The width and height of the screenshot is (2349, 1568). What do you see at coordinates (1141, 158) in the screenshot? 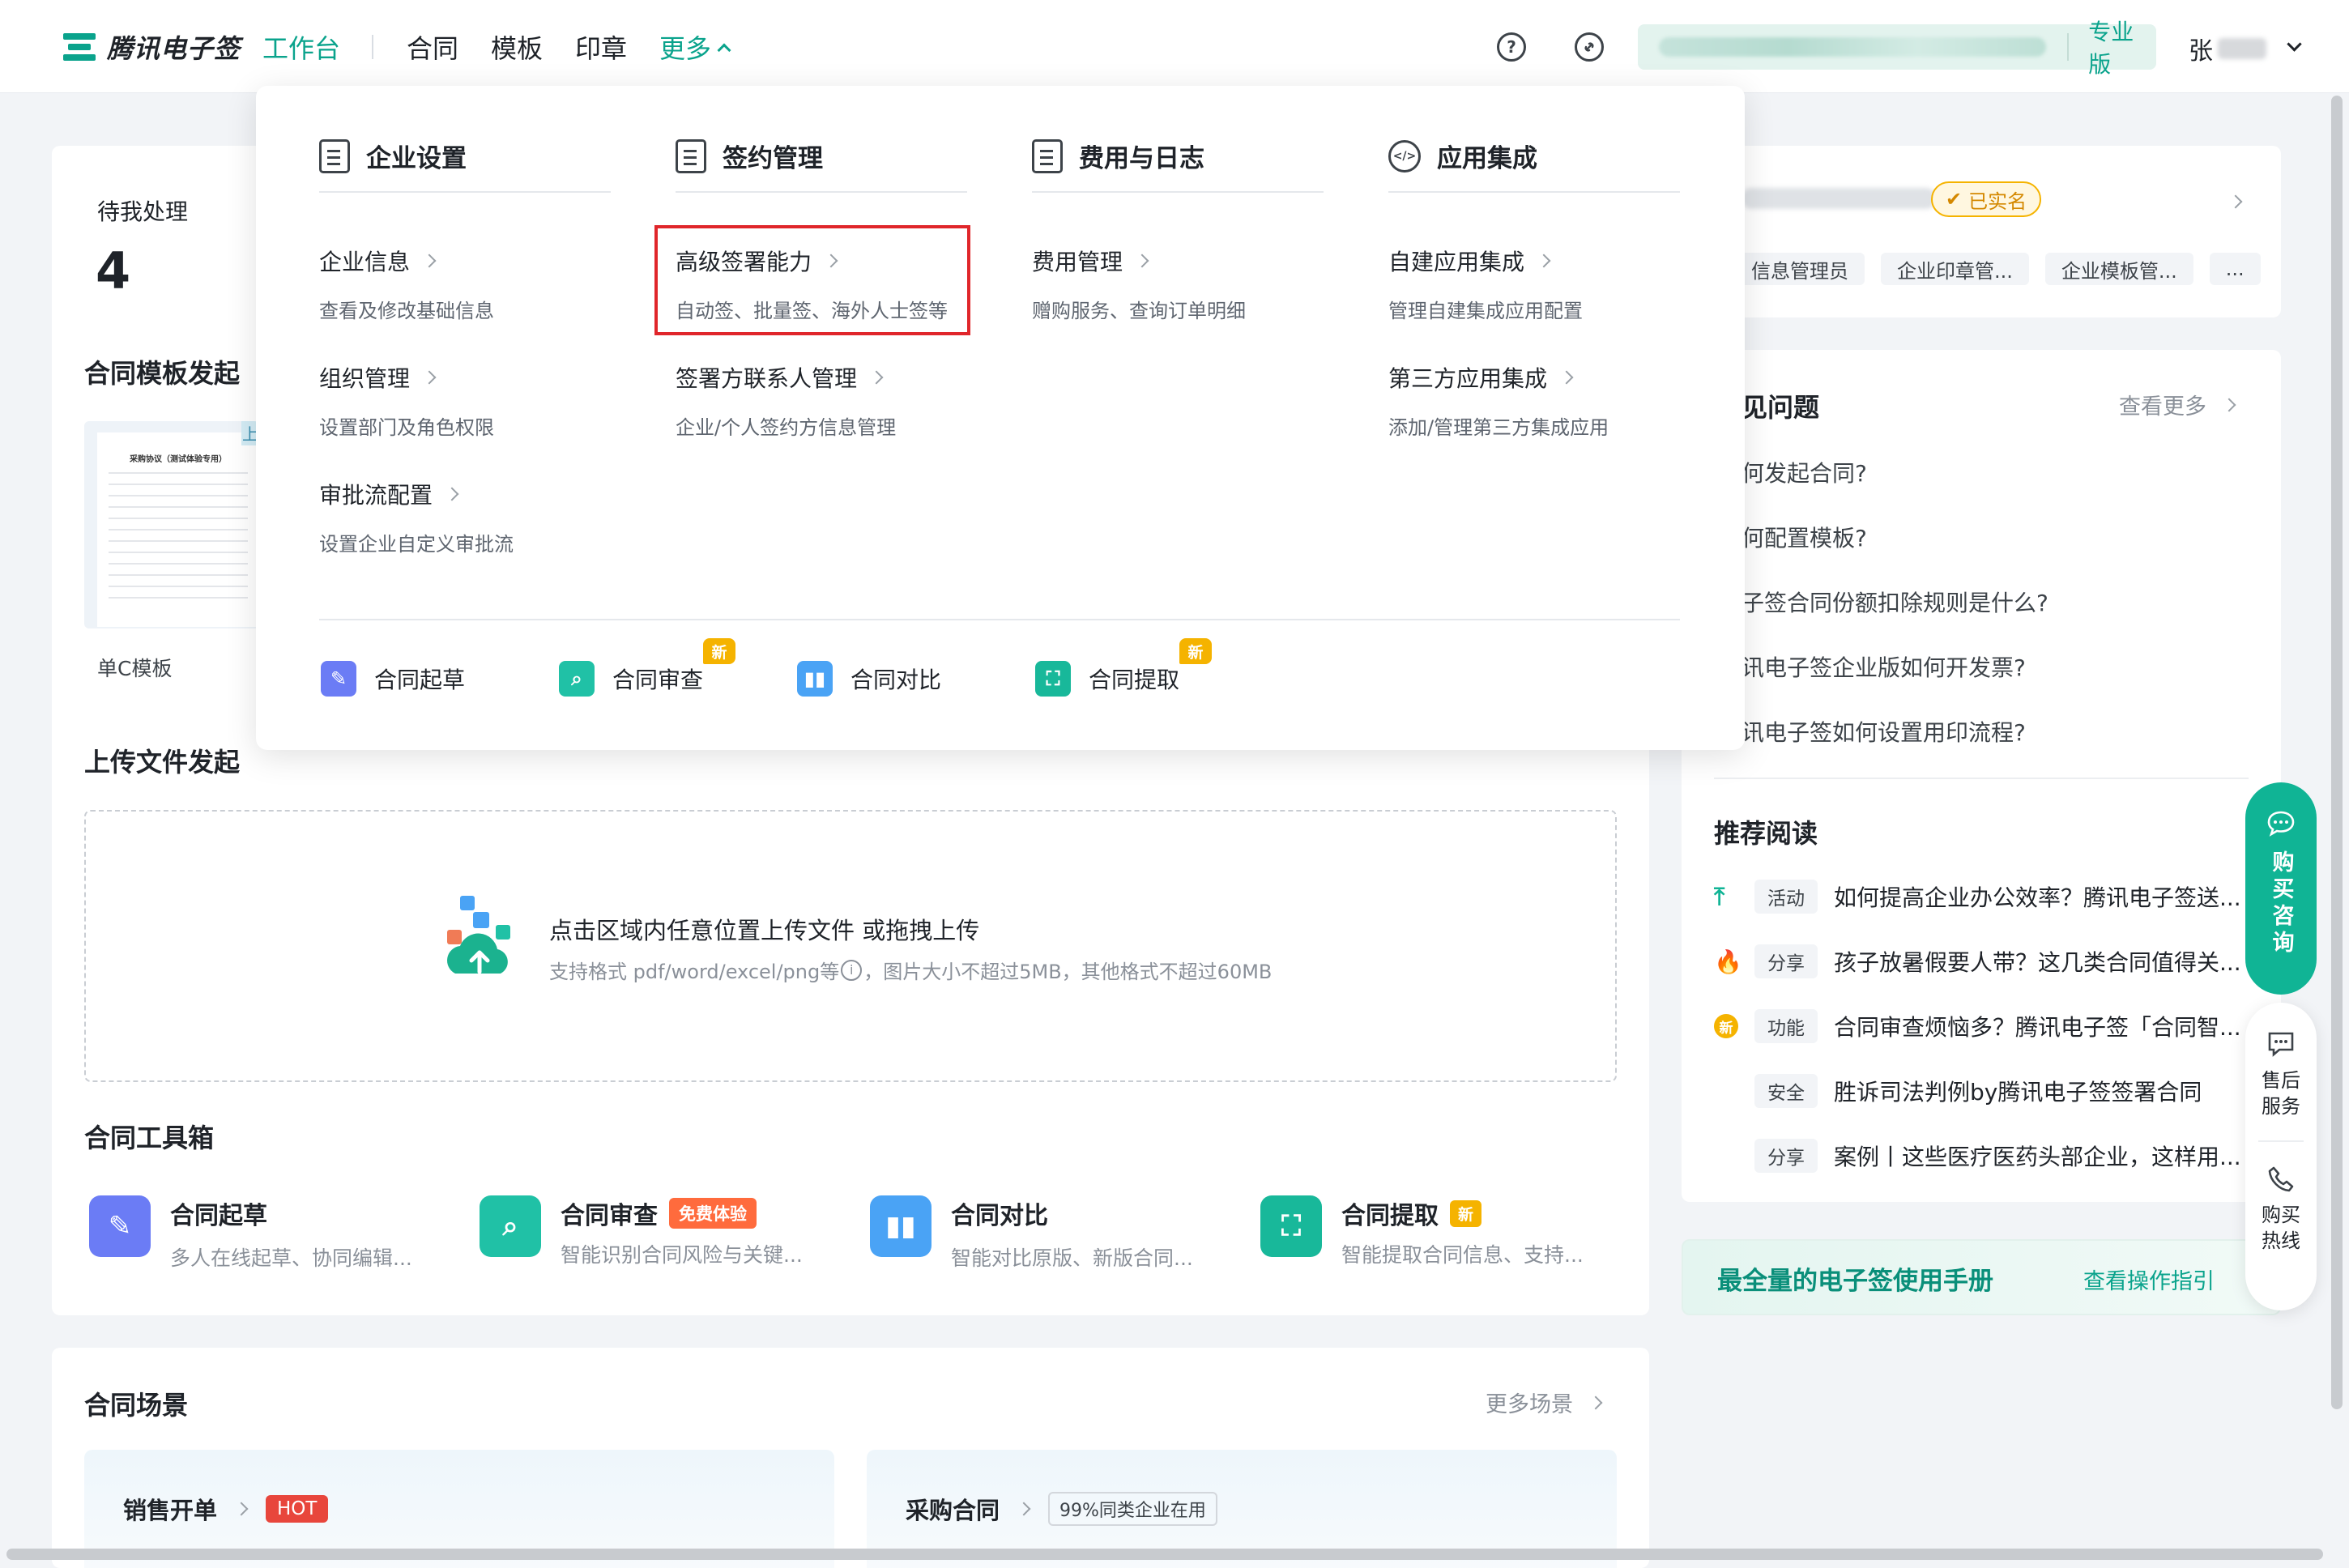
I see `heading-label: 费用与日志` at bounding box center [1141, 158].